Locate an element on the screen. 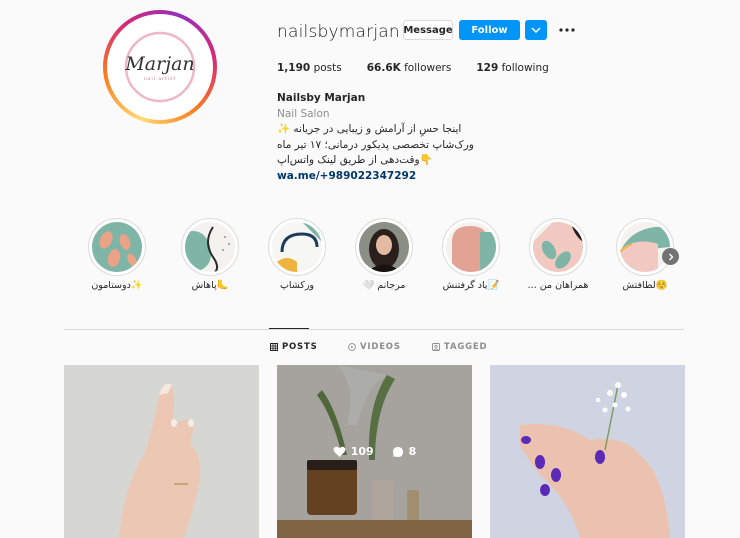 Image resolution: width=740 pixels, height=538 pixels. highlights-next-button is located at coordinates (670, 256).